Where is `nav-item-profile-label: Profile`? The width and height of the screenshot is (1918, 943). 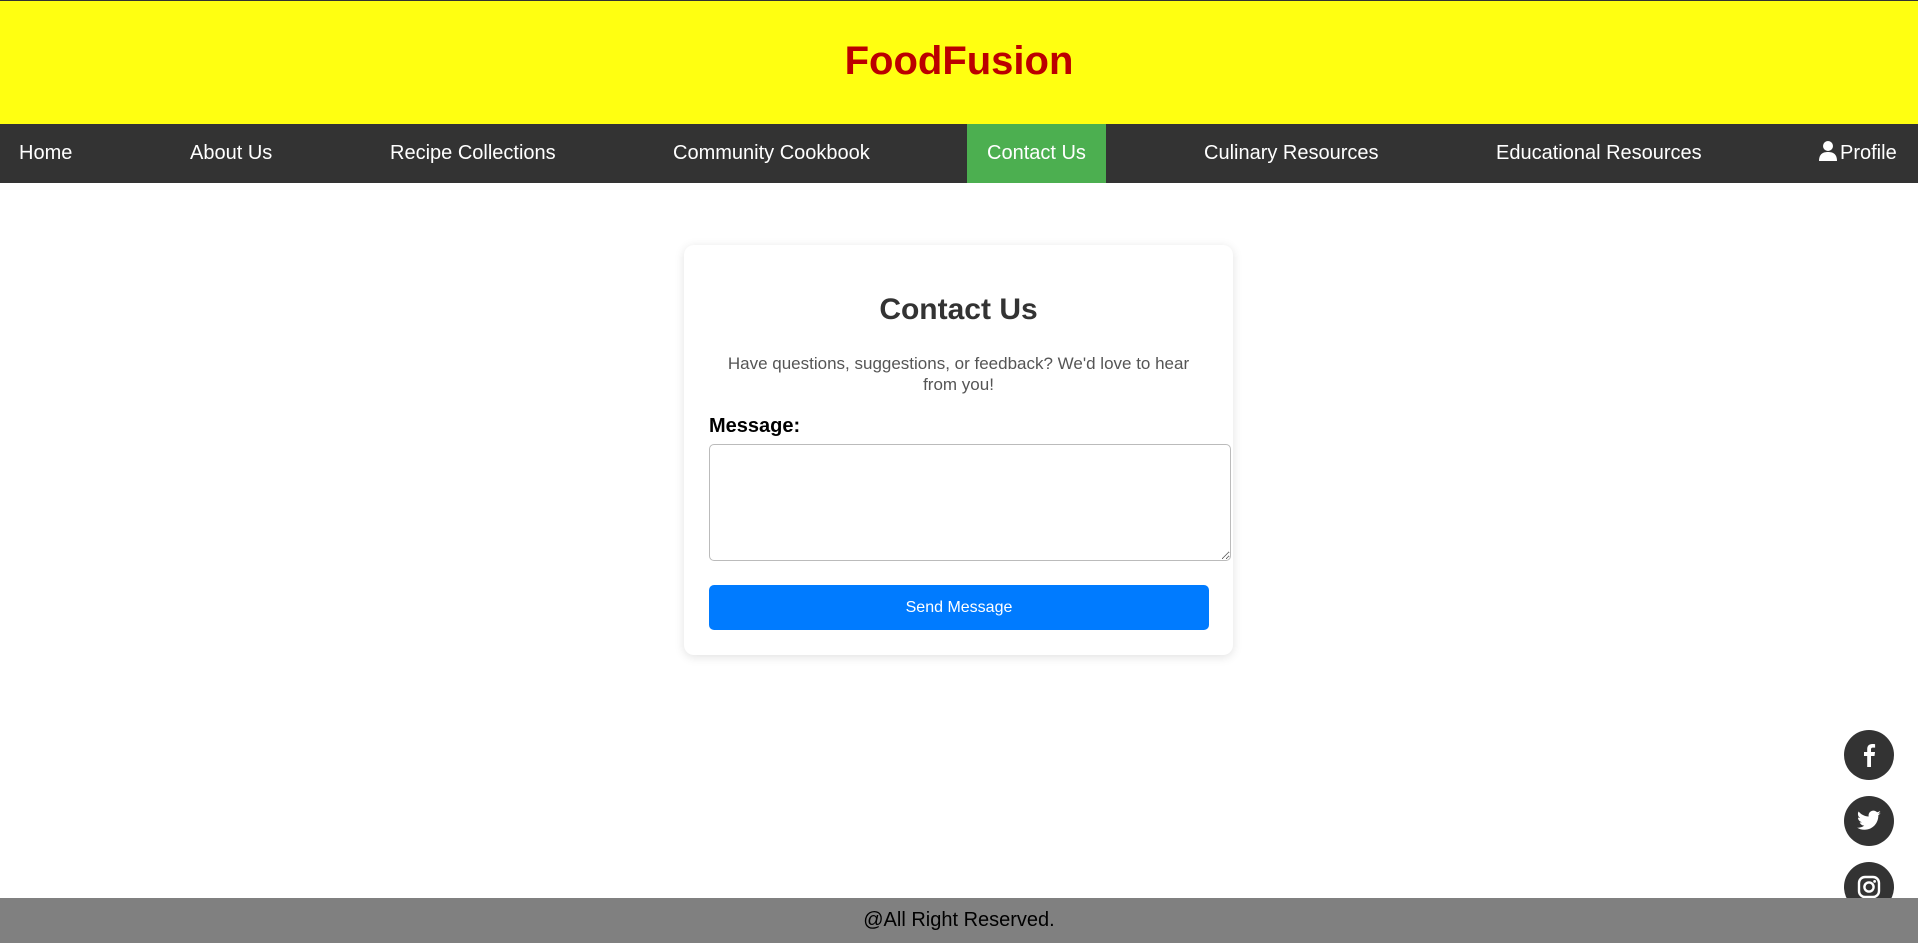
nav-item-profile-label: Profile is located at coordinates (1868, 153).